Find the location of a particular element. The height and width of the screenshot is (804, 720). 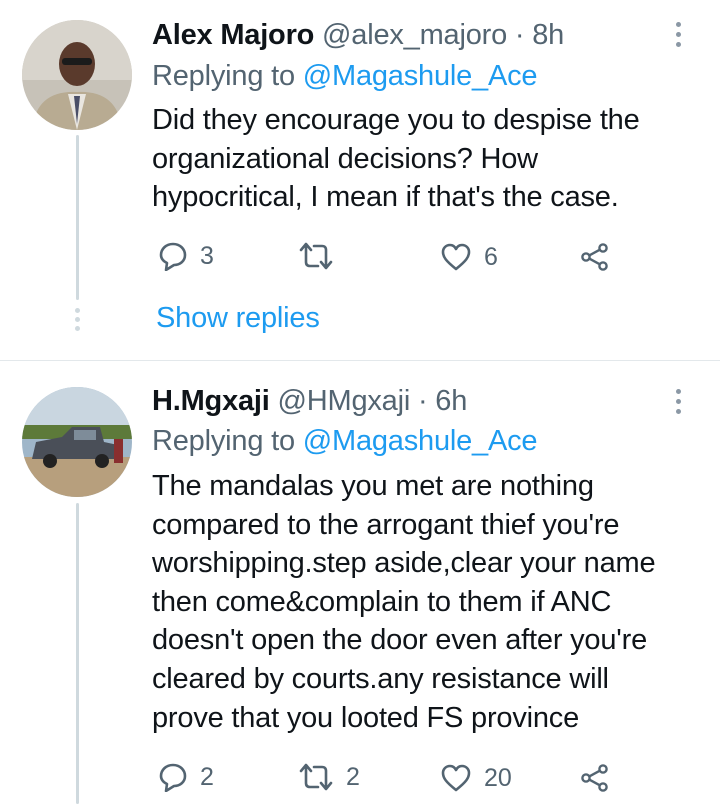

reply-button: 3 is located at coordinates (186, 256).